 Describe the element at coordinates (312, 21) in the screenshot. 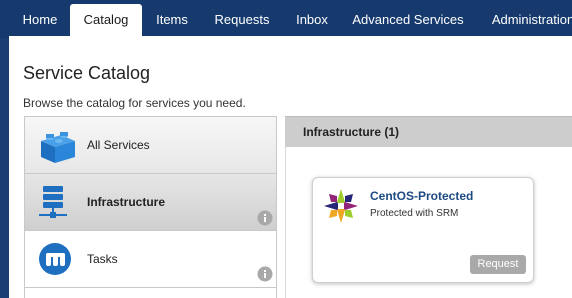

I see `tab-inbox: Inbox` at that location.